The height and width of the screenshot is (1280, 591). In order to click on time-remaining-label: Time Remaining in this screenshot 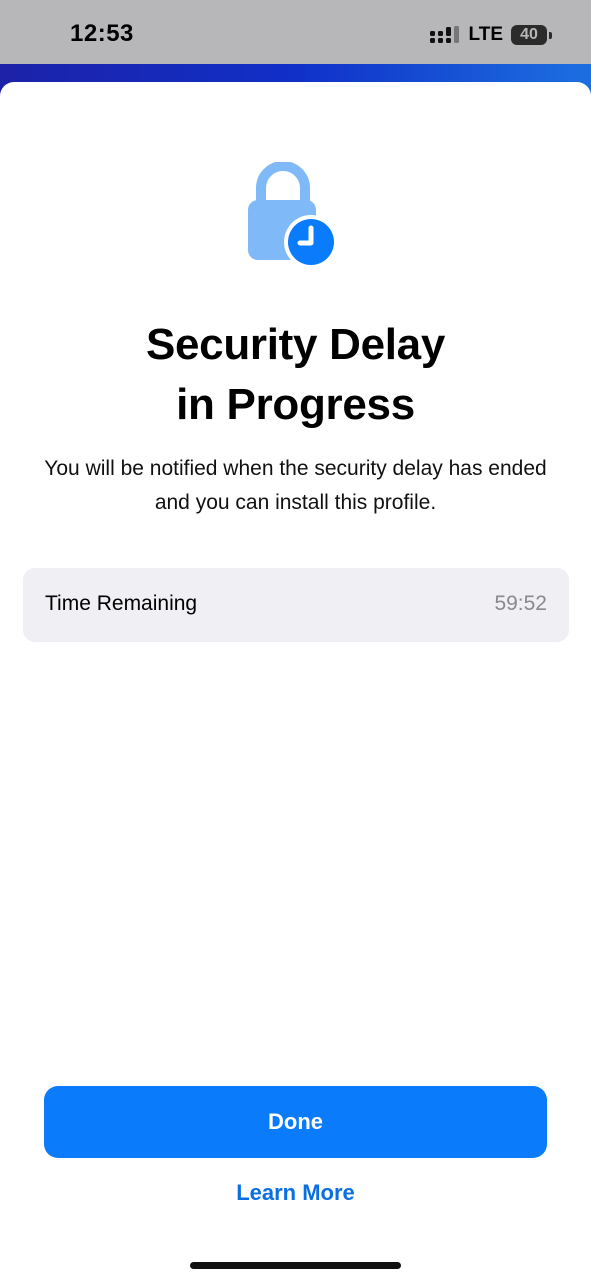, I will do `click(121, 603)`.